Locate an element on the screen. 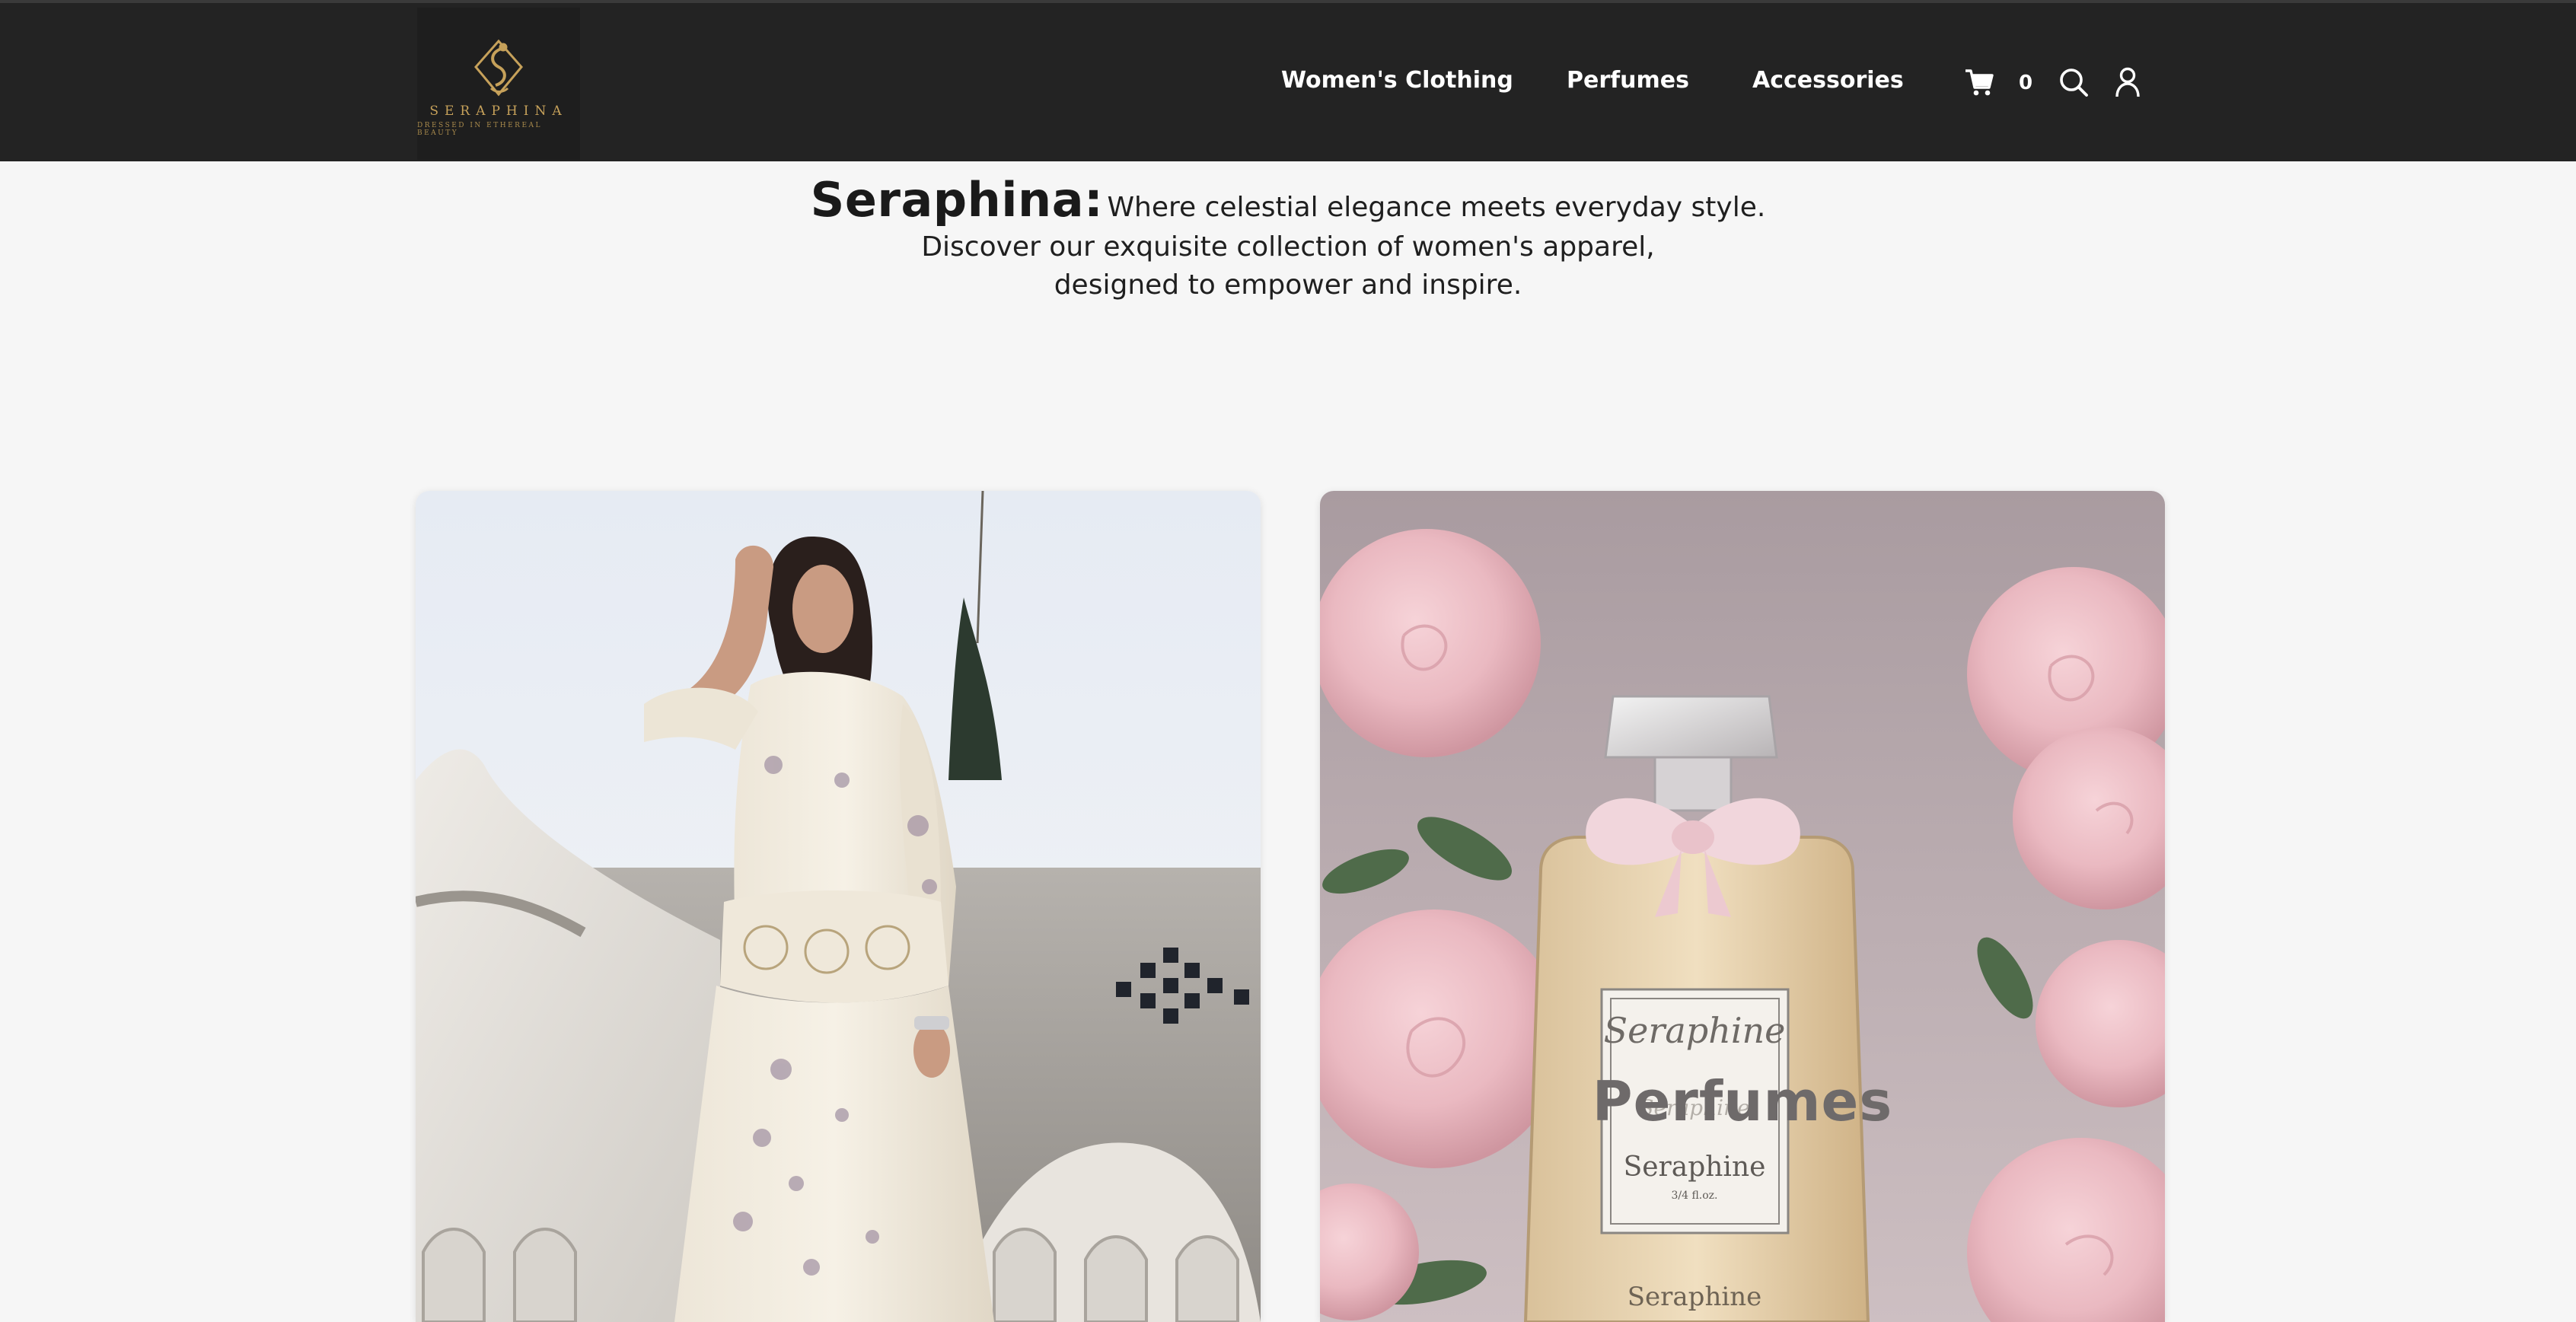  hero-brand: Seraphina: is located at coordinates (957, 200).